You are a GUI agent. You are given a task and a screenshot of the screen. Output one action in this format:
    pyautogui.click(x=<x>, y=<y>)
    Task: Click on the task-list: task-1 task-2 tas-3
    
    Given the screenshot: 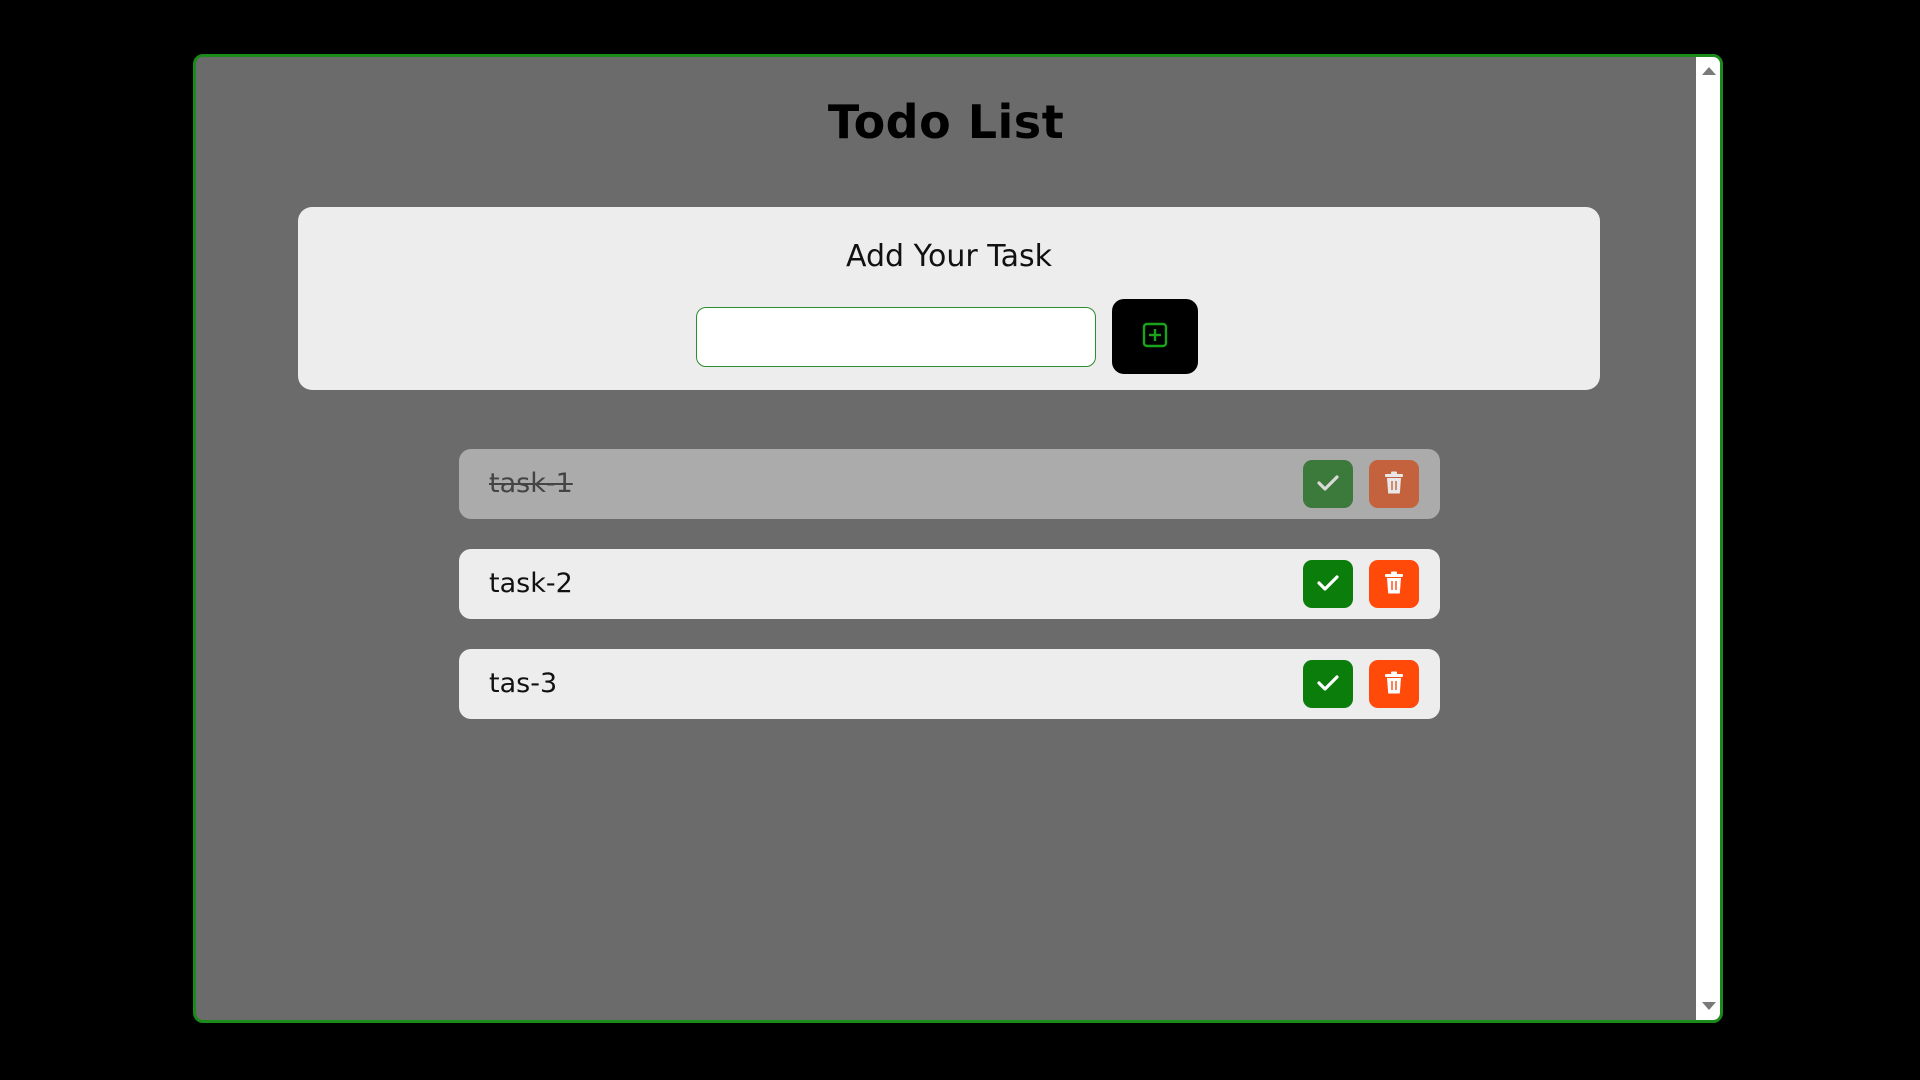 What is the action you would take?
    pyautogui.click(x=949, y=599)
    